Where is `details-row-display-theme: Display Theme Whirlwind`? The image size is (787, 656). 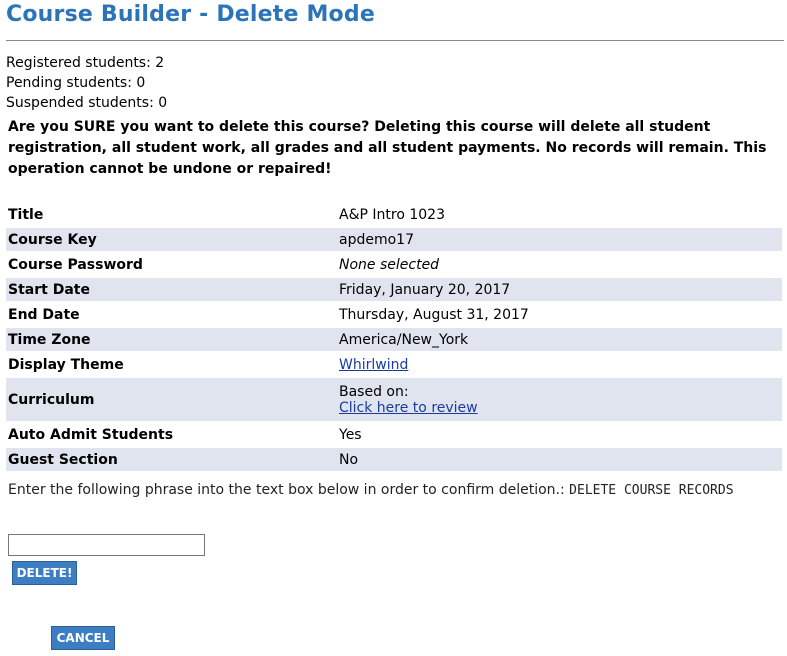
details-row-display-theme: Display Theme Whirlwind is located at coordinates (394, 364).